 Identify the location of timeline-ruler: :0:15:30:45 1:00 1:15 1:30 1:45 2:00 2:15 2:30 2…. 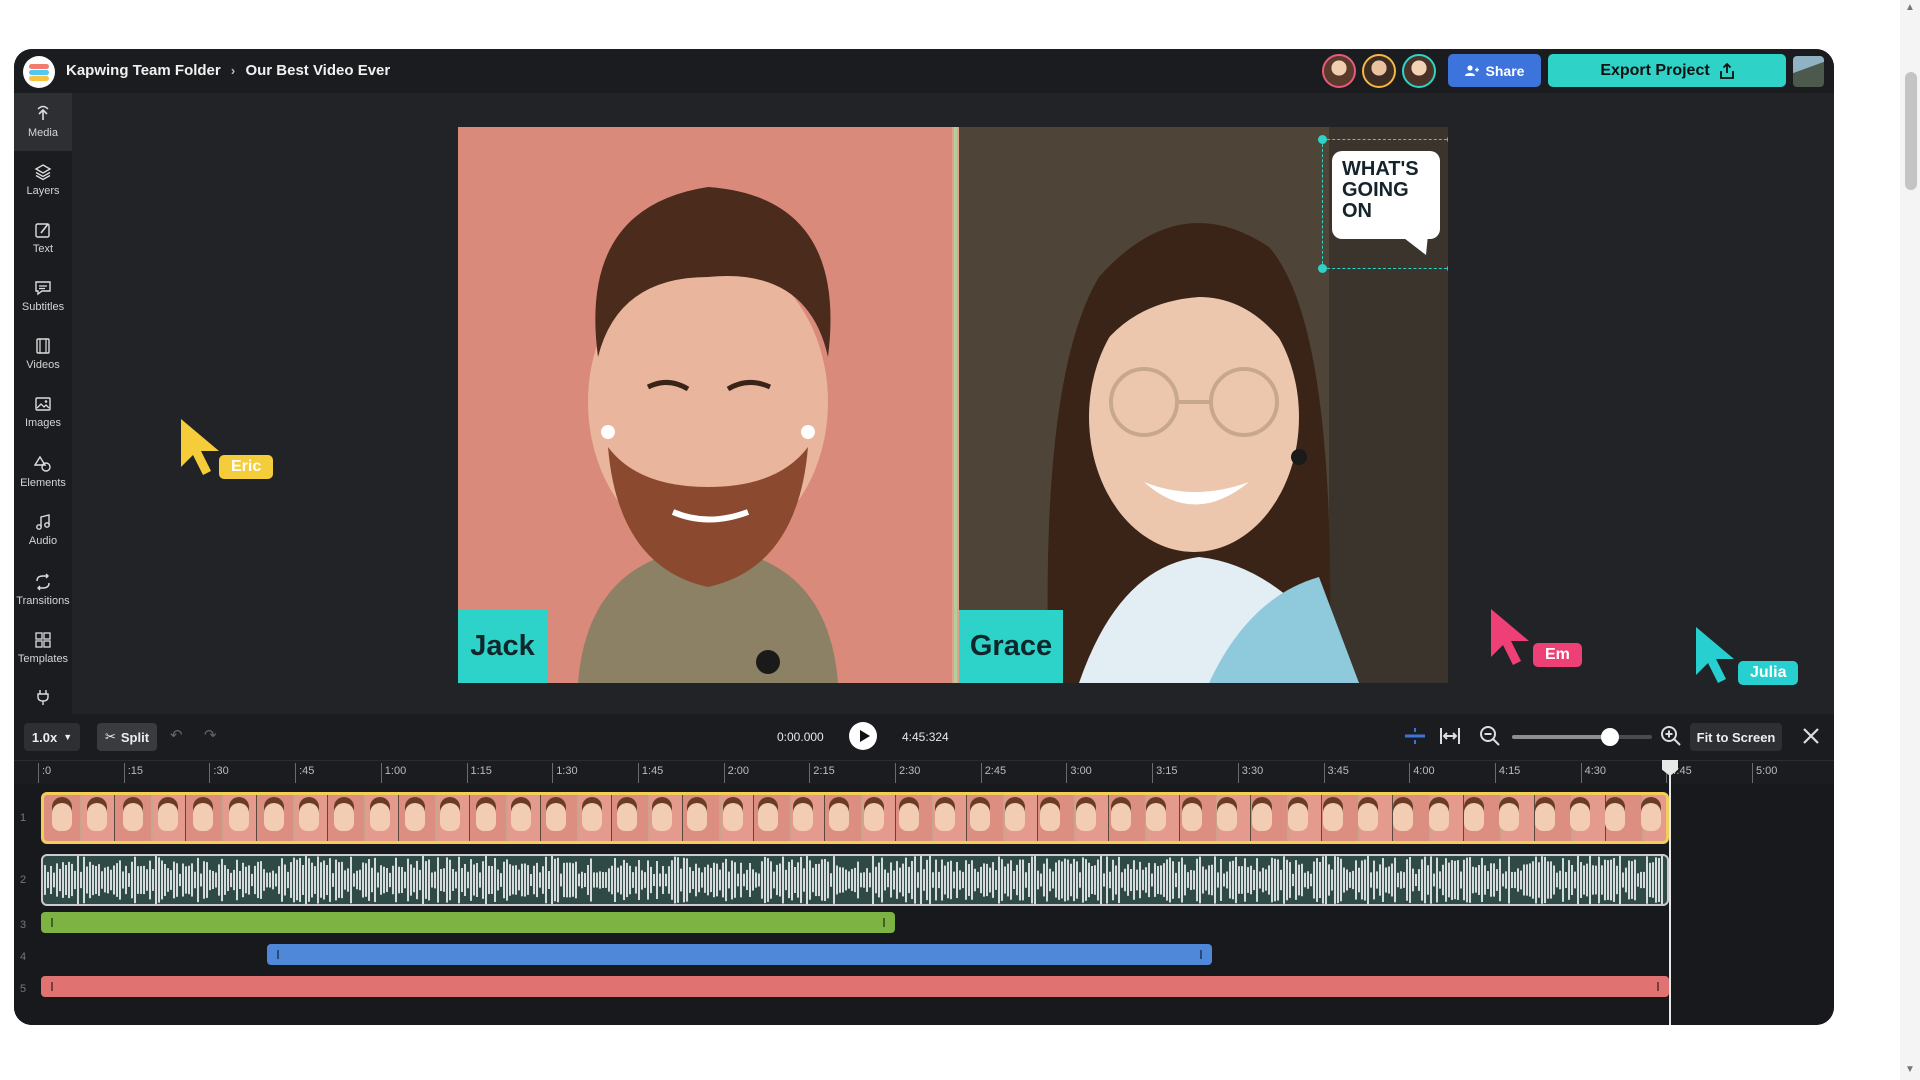
(924, 772).